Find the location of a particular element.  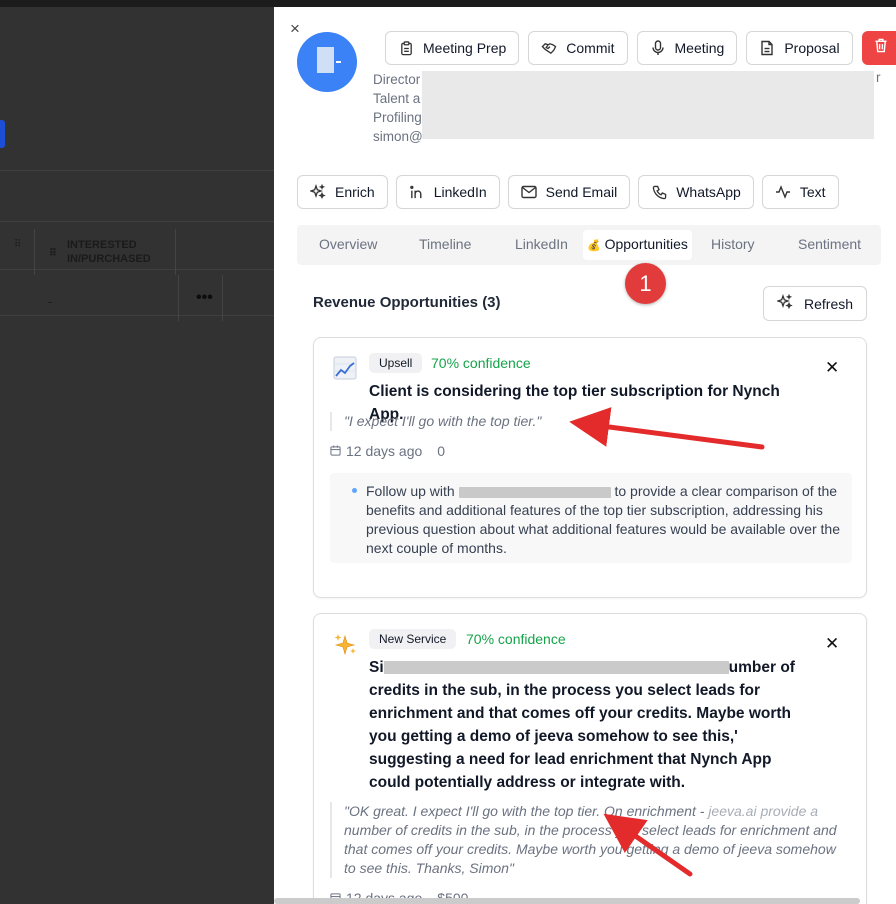

annotation-arrows is located at coordinates (667, 642).